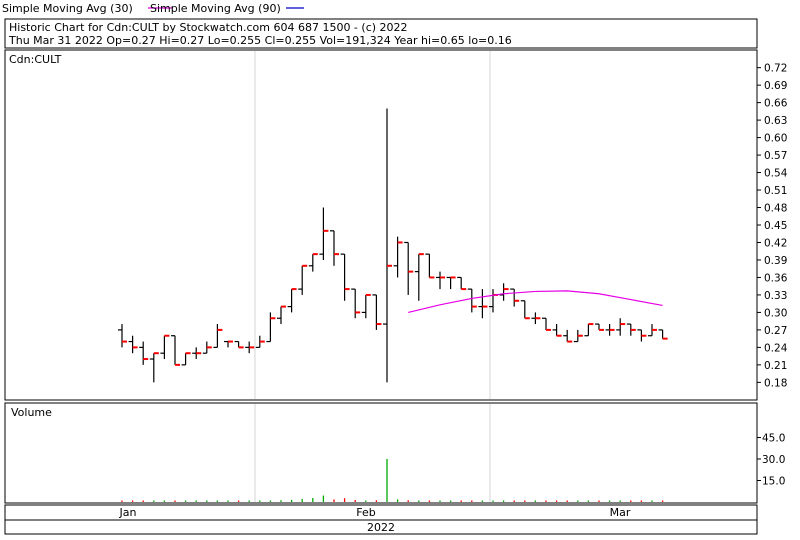 The image size is (800, 540). What do you see at coordinates (775, 86) in the screenshot?
I see `price-tick-label: 0.69` at bounding box center [775, 86].